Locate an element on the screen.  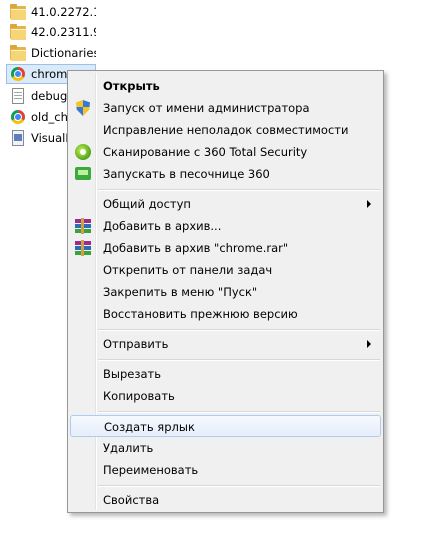
security-360-icon is located at coordinates (83, 152).